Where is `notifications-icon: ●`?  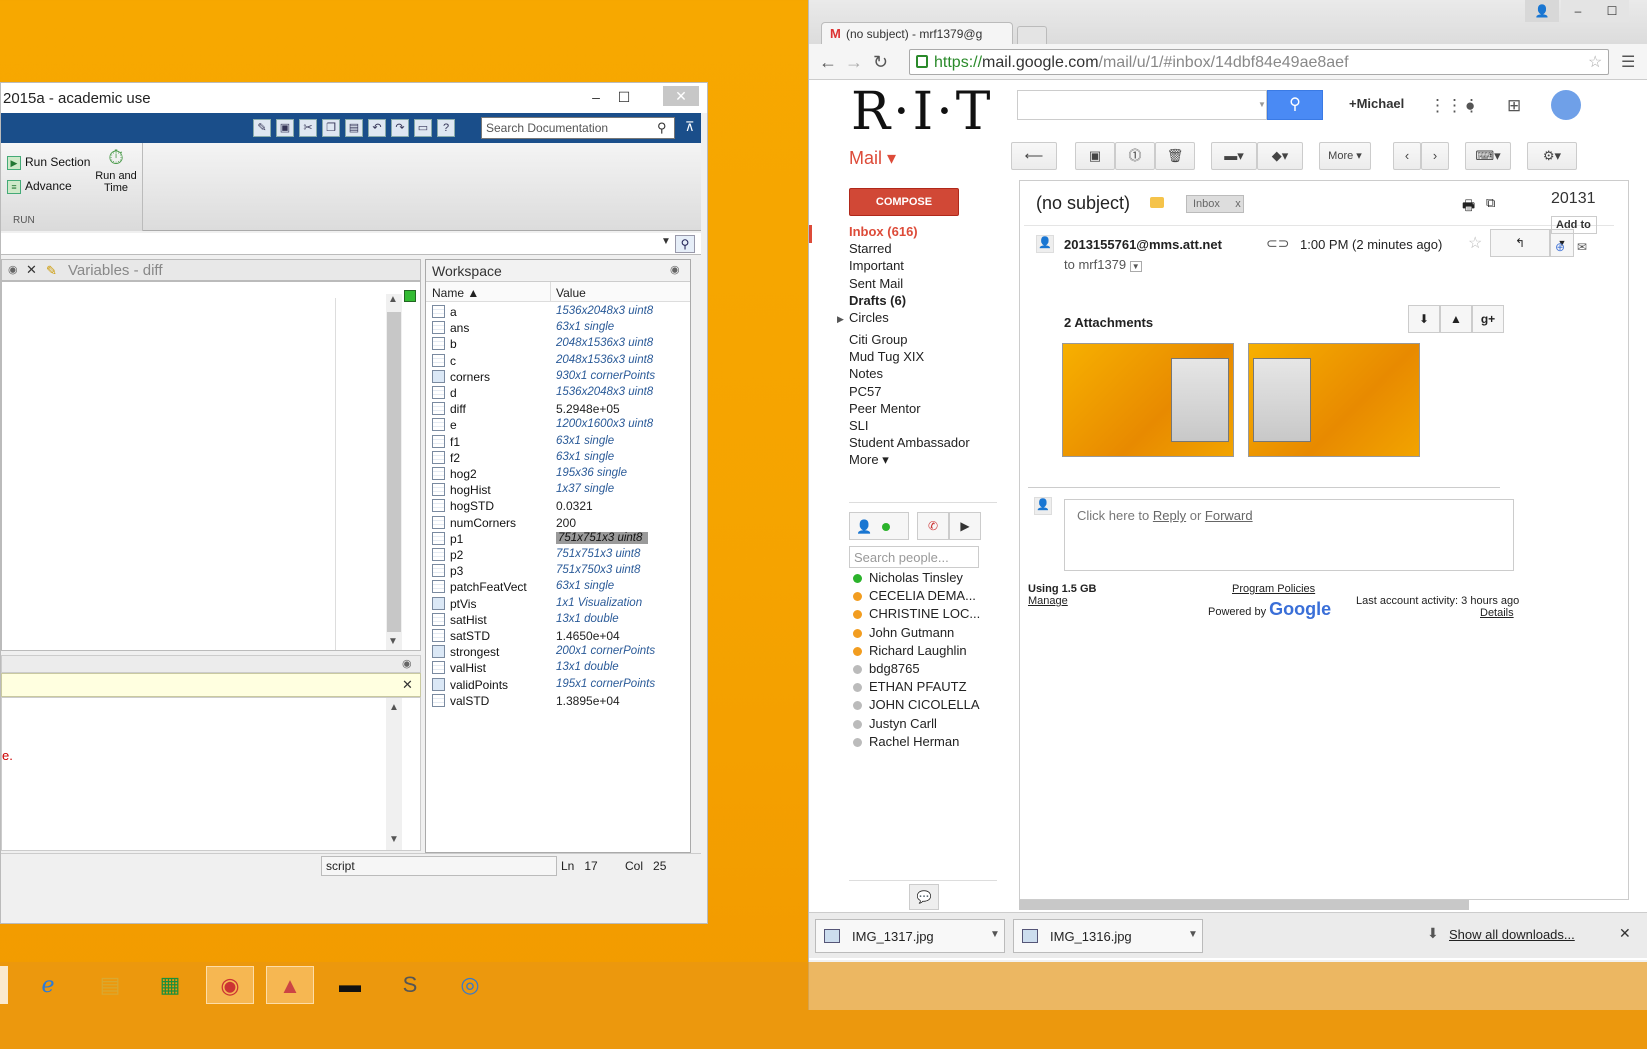 notifications-icon: ● is located at coordinates (1470, 106).